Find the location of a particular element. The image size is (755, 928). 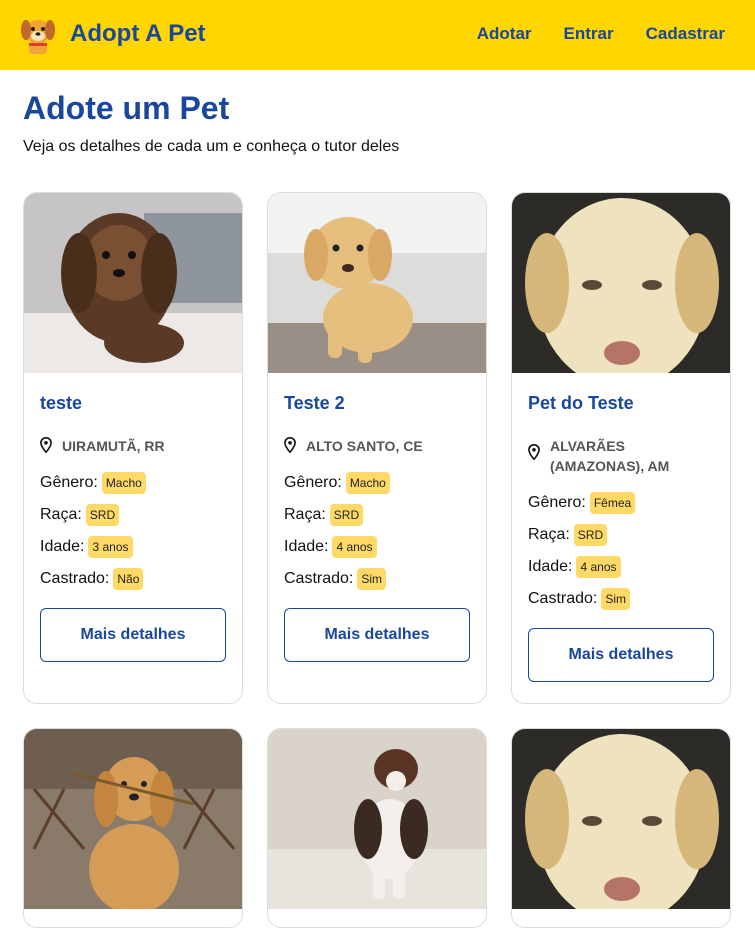

pet-age: Idade: 3 anos is located at coordinates (133, 547).